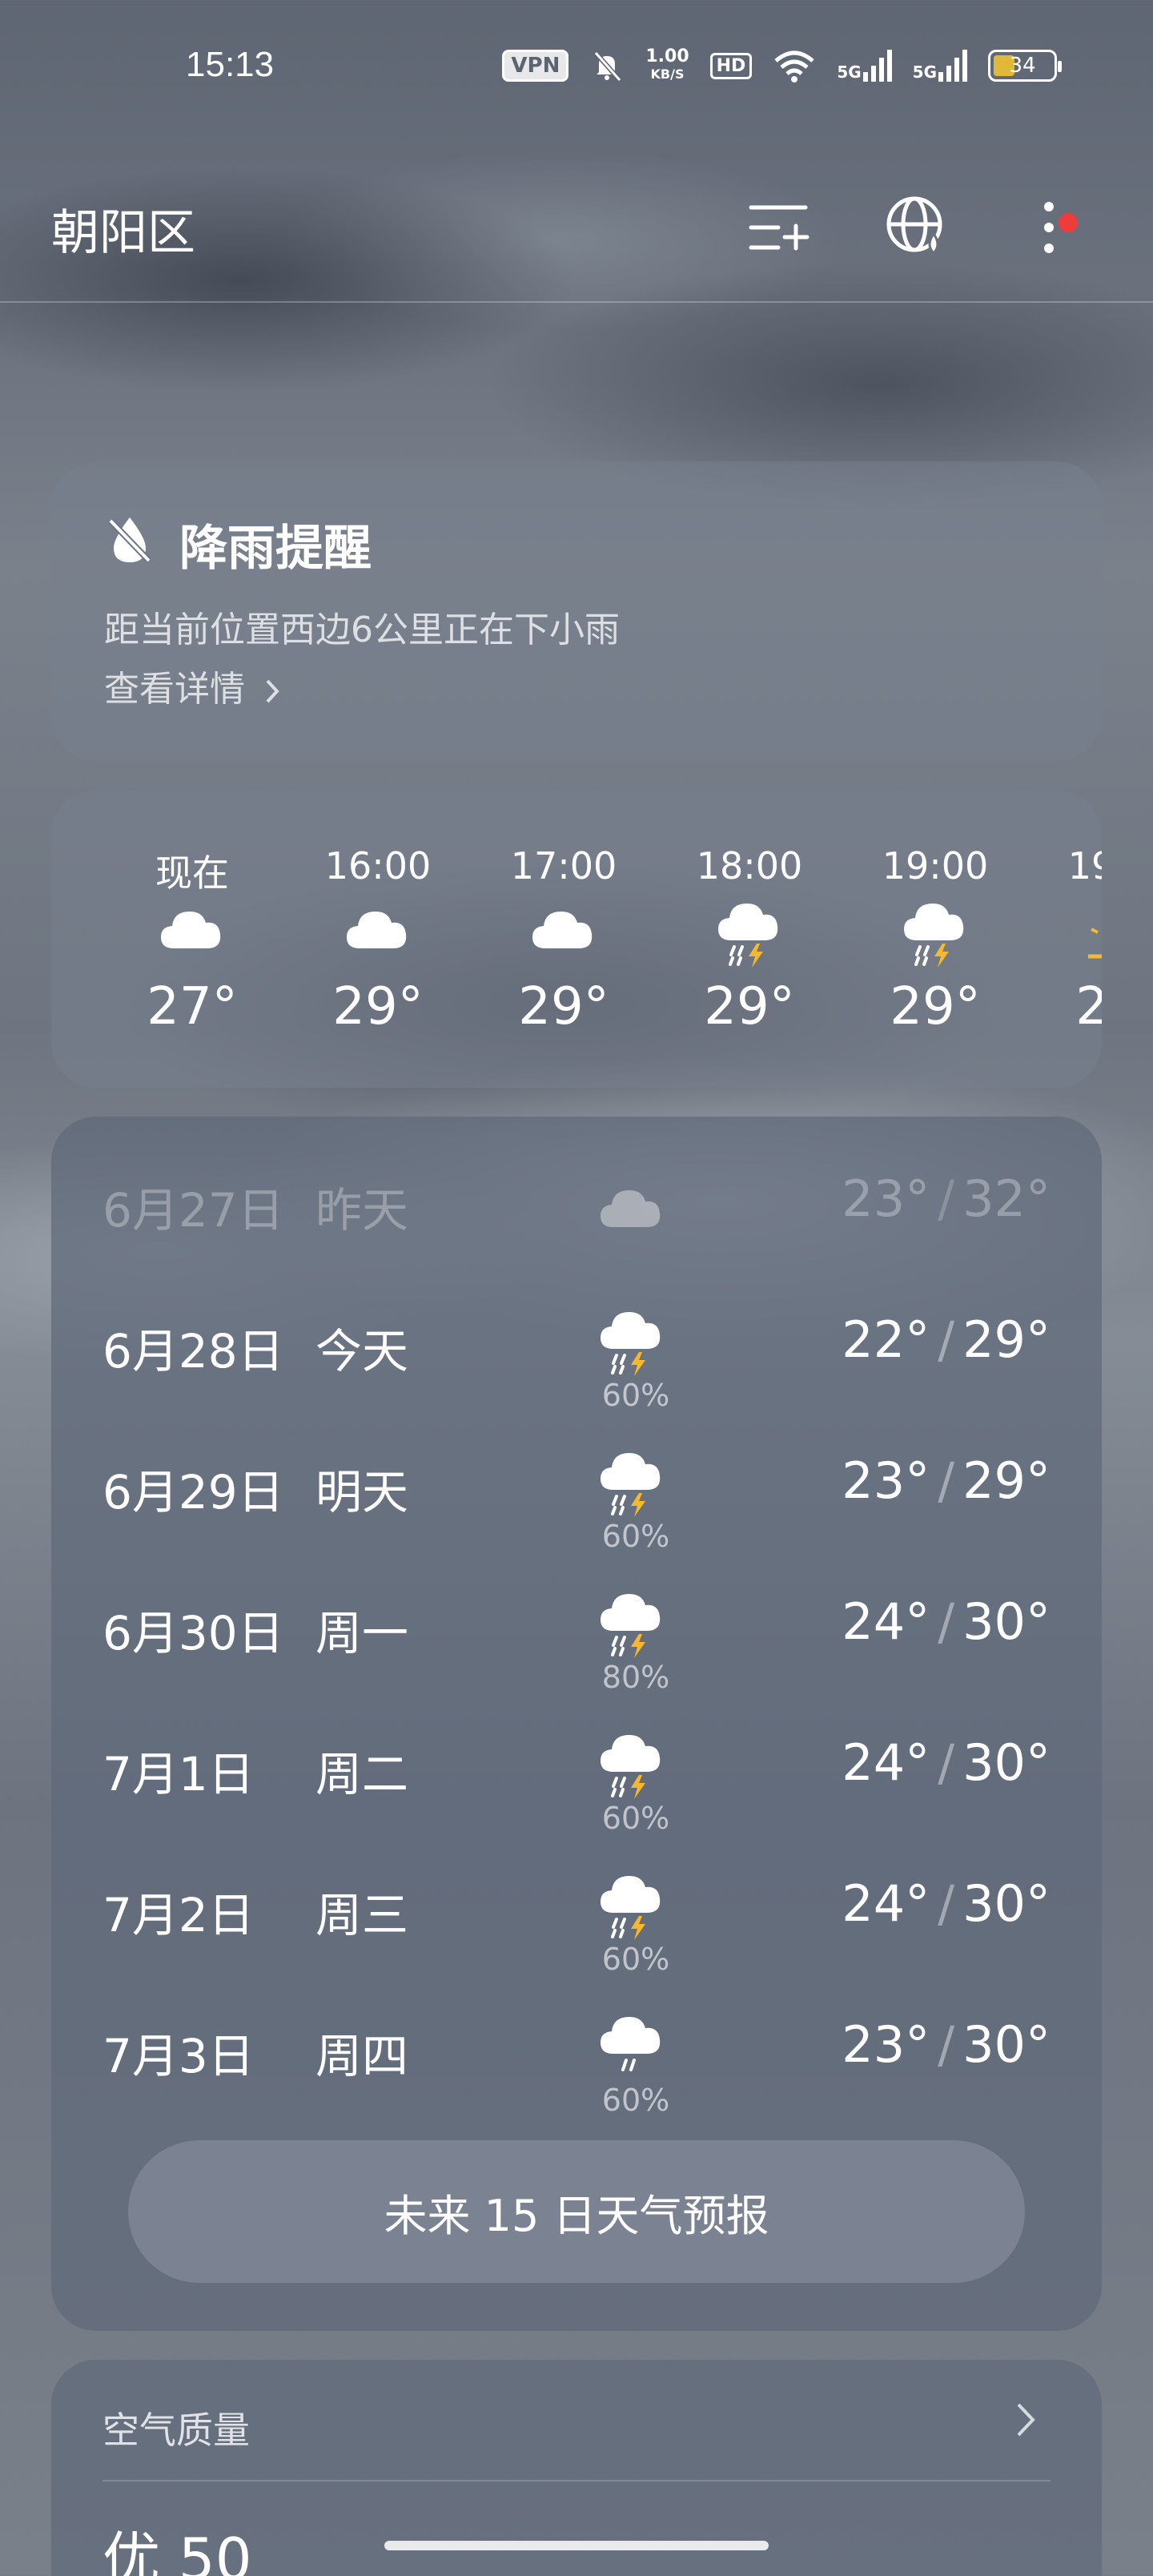 This screenshot has width=1153, height=2576. Describe the element at coordinates (576, 611) in the screenshot. I see `rain-alert-card: 降雨提醒 距当前位置西边6公里正在下小雨 查看详情` at that location.